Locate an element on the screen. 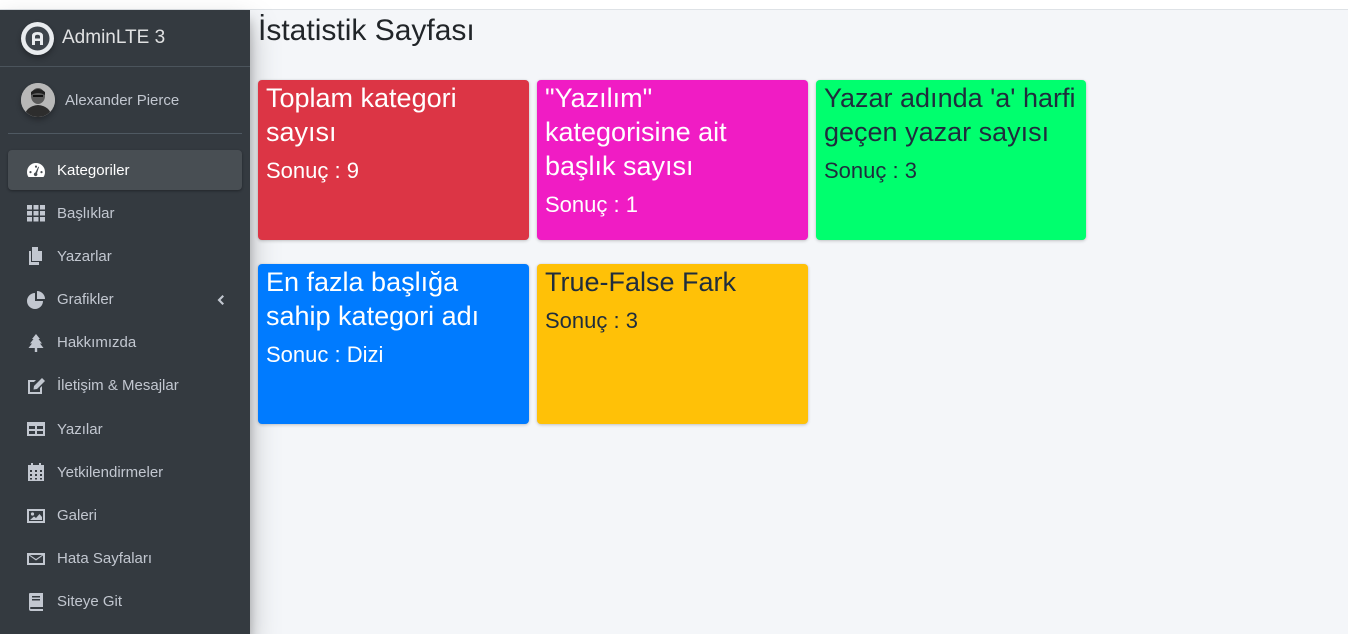 This screenshot has height=634, width=1348. sidebar-item-hakkimizda: Hakkımızda is located at coordinates (125, 343).